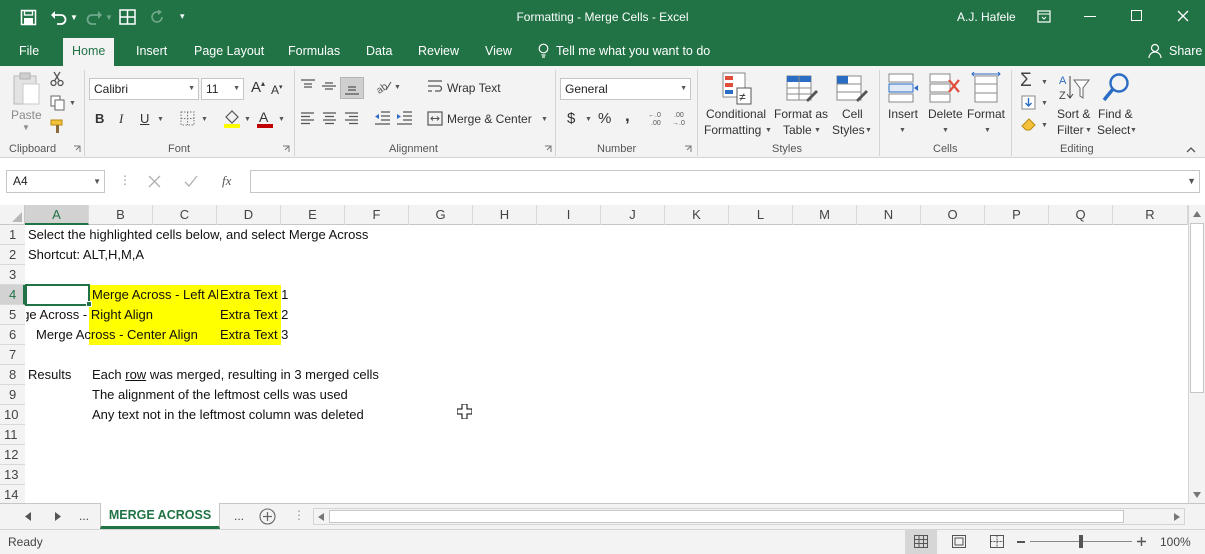 This screenshot has width=1205, height=554. What do you see at coordinates (732, 130) in the screenshot?
I see `conditional-formatting-label-2: Formatting` at bounding box center [732, 130].